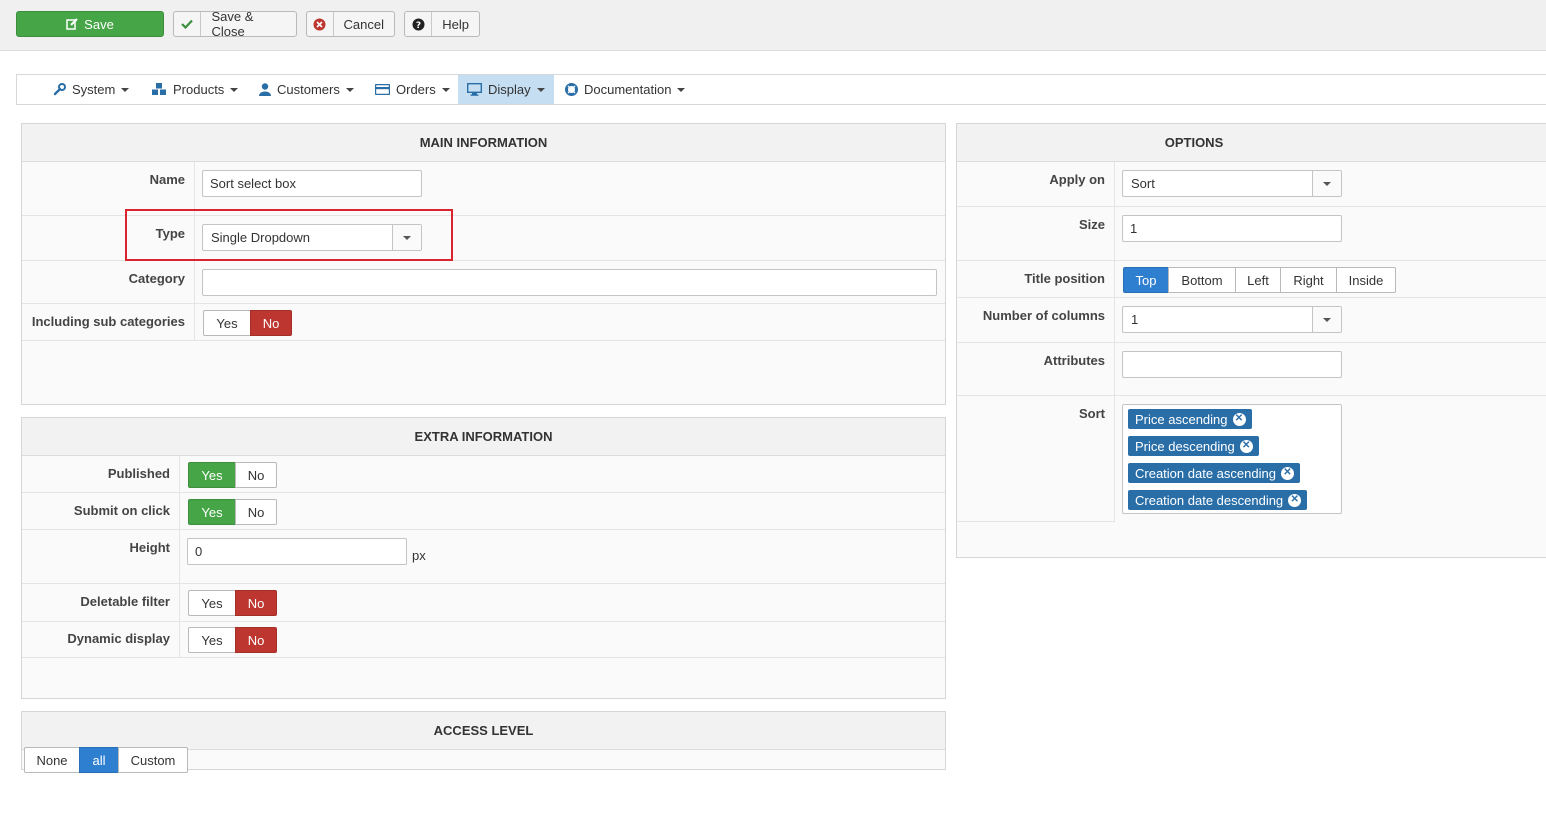 The height and width of the screenshot is (824, 1546). Describe the element at coordinates (167, 179) in the screenshot. I see `name-label: Name` at that location.